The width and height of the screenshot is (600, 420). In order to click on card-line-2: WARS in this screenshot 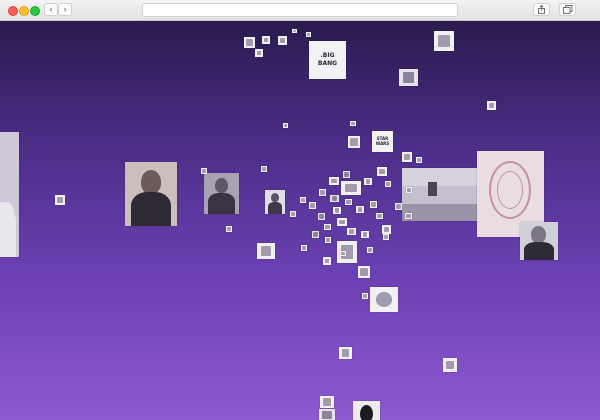, I will do `click(382, 143)`.